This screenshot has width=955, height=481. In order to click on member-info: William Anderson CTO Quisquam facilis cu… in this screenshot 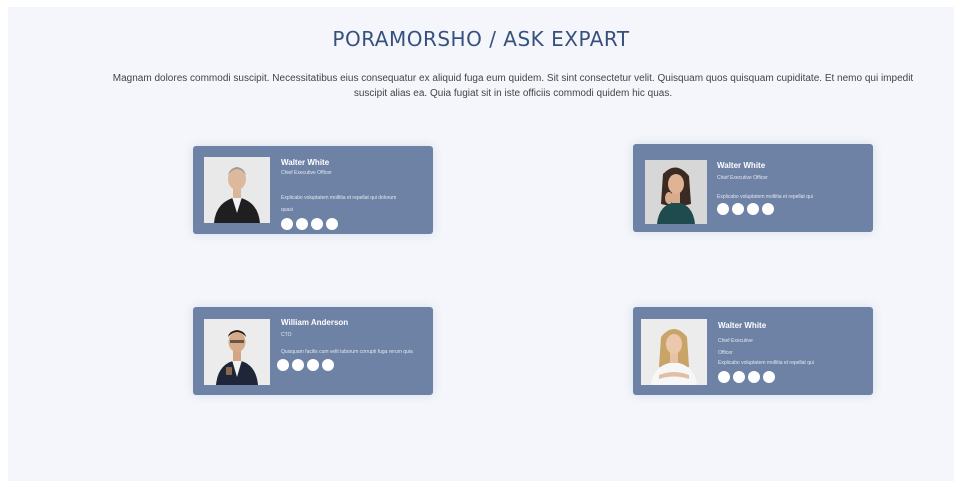, I will do `click(346, 344)`.